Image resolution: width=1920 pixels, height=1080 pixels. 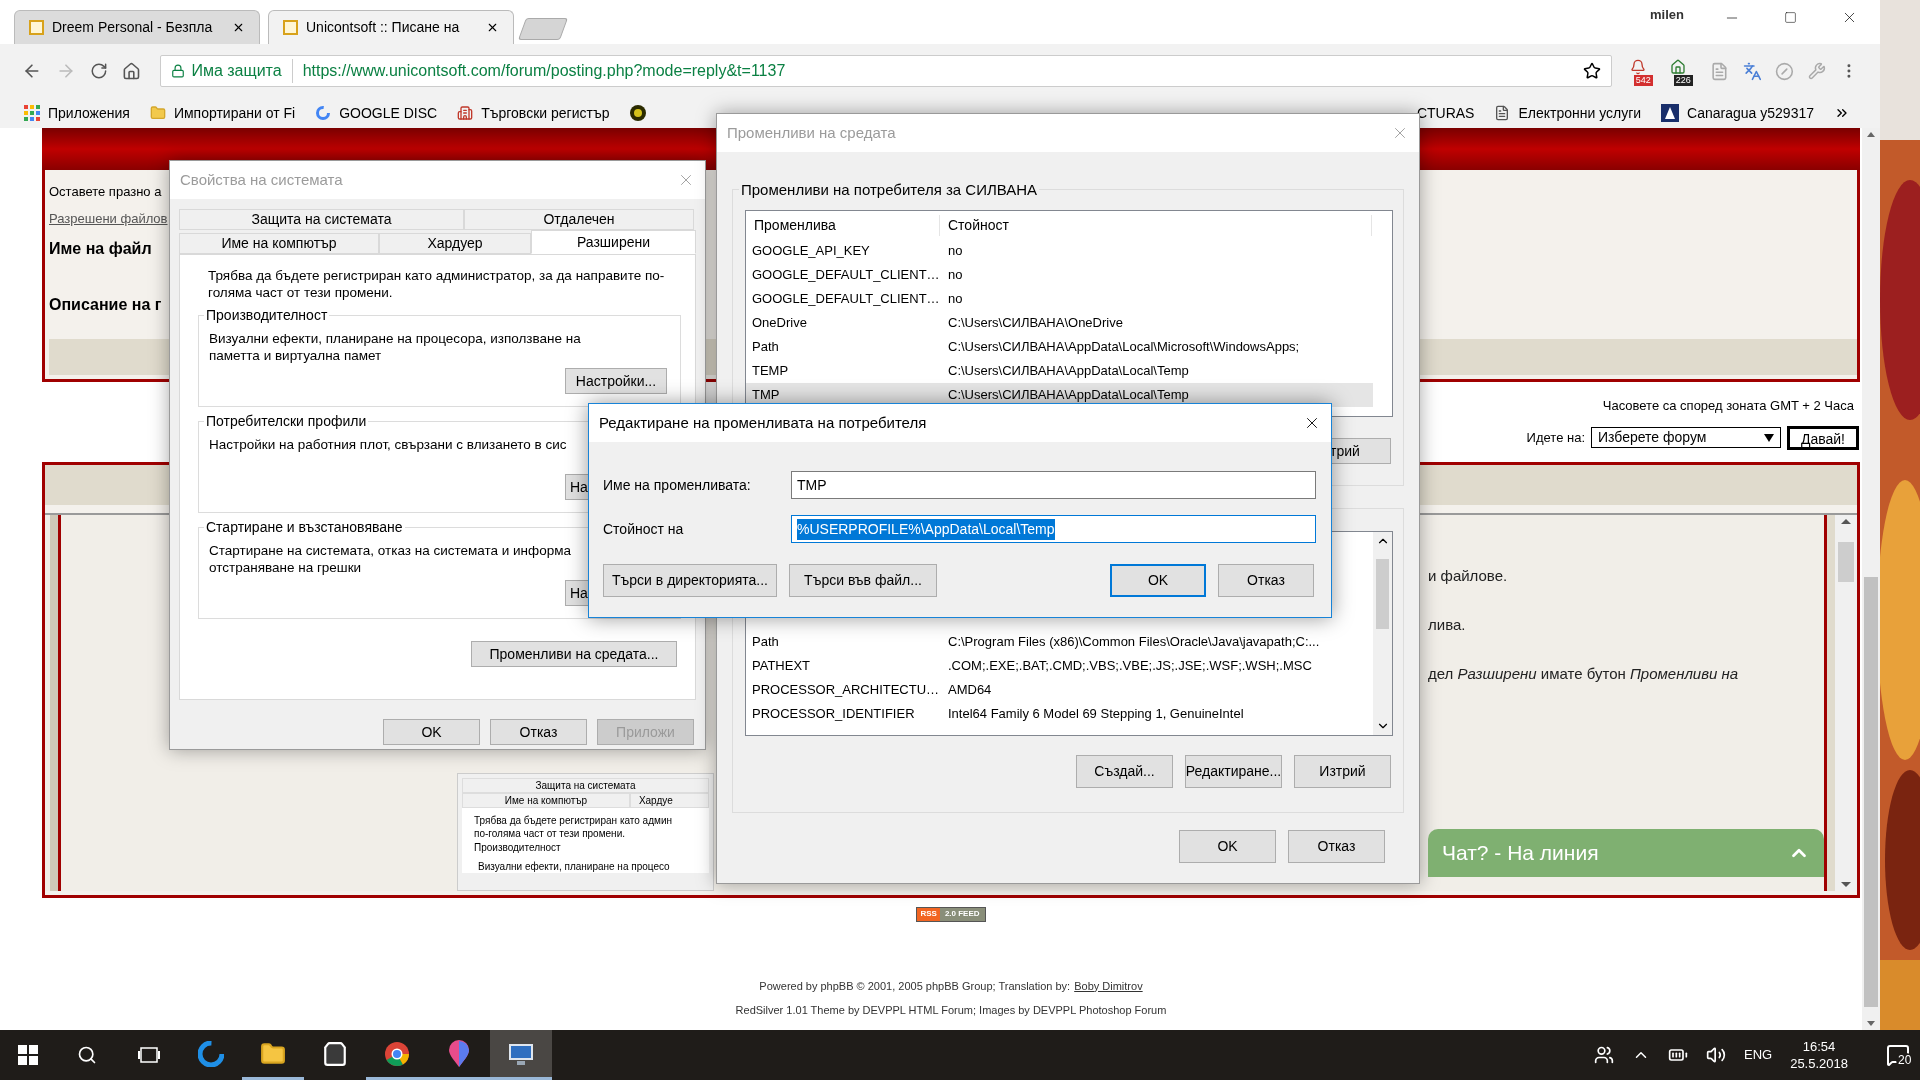 What do you see at coordinates (1716, 1055) in the screenshot?
I see `volume-icon` at bounding box center [1716, 1055].